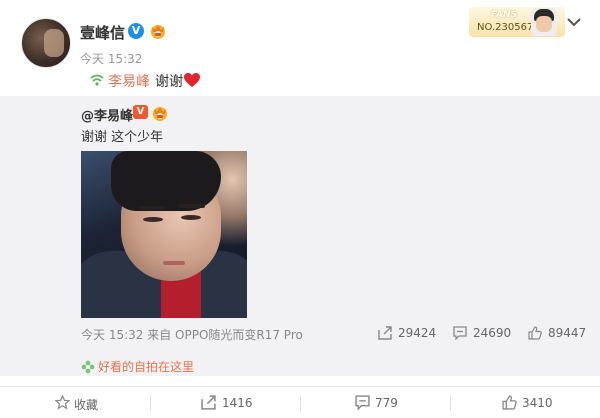 The height and width of the screenshot is (418, 600). What do you see at coordinates (129, 81) in the screenshot?
I see `mention-link: 李易峰` at bounding box center [129, 81].